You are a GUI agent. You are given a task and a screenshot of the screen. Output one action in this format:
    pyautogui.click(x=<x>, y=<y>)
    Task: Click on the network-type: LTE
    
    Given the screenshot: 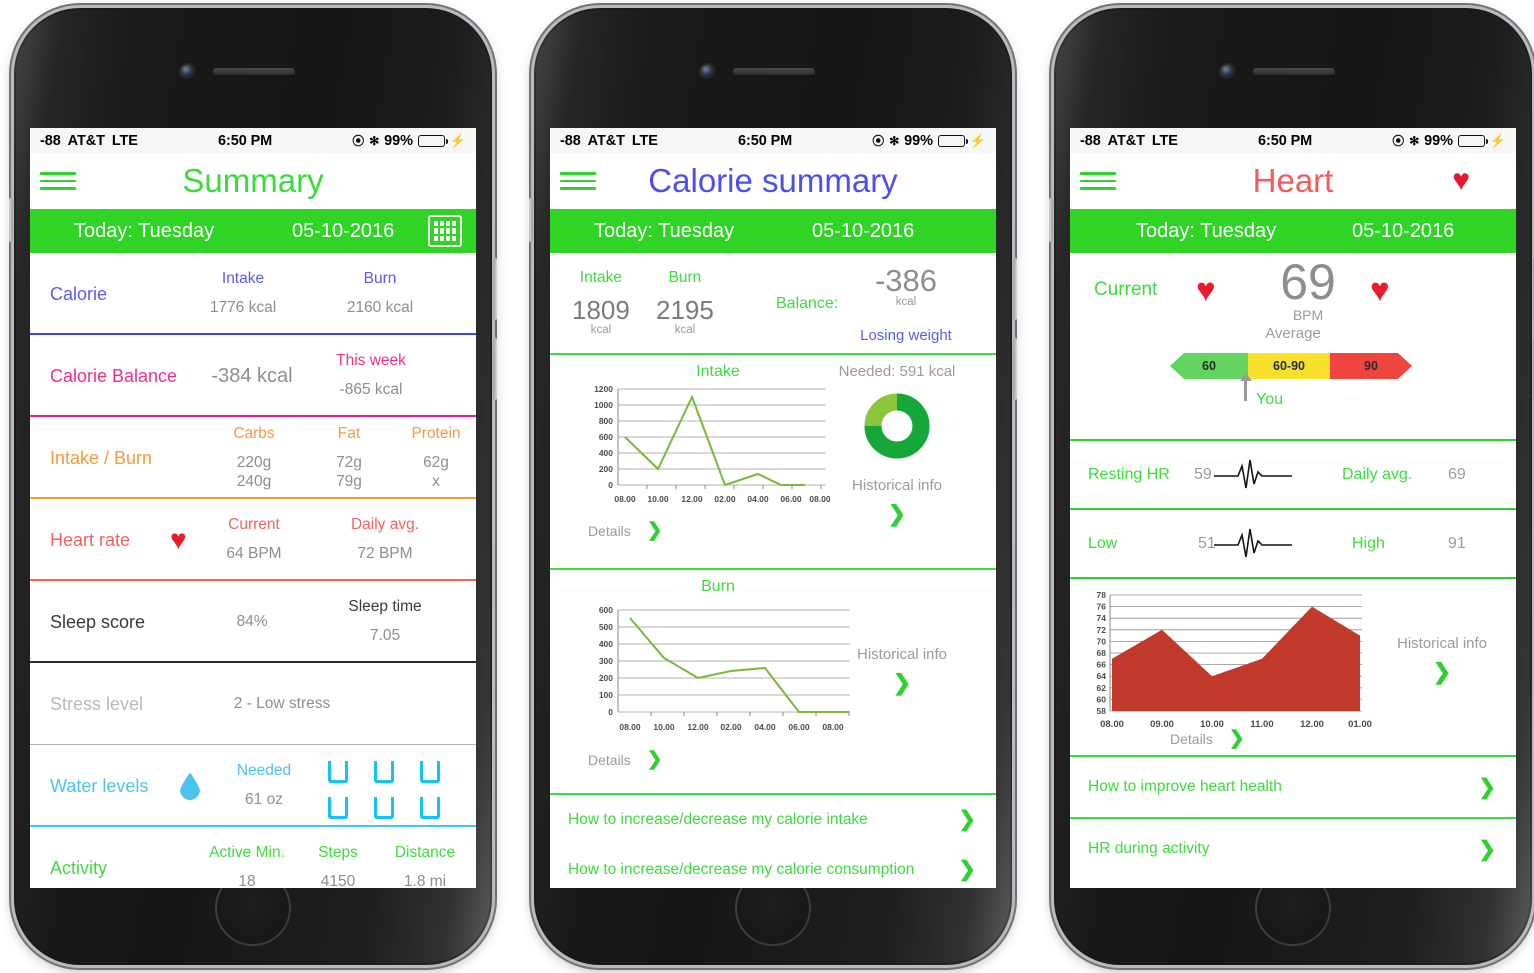 What is the action you would take?
    pyautogui.click(x=644, y=140)
    